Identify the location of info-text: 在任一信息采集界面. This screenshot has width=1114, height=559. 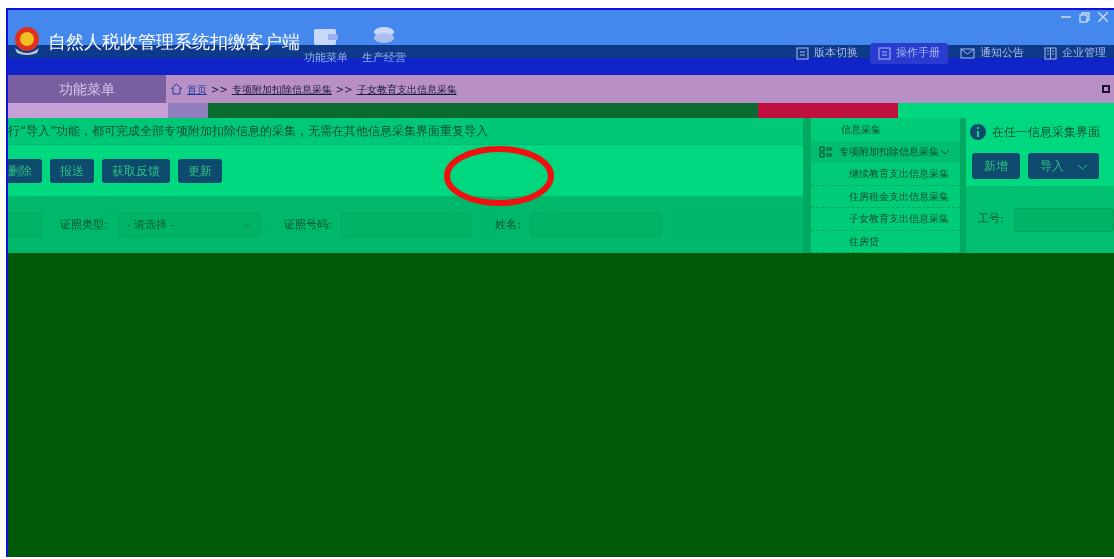
(1046, 132).